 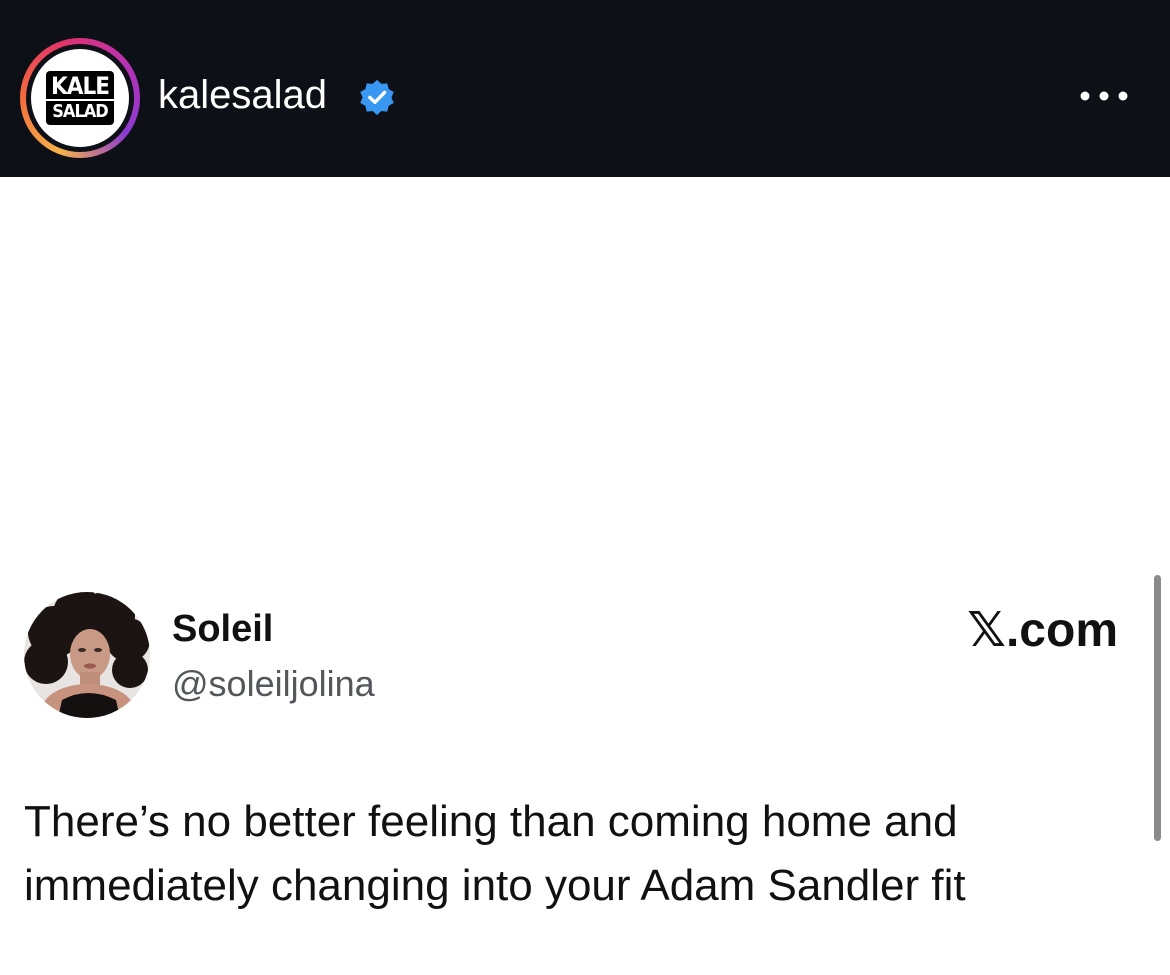 What do you see at coordinates (87, 655) in the screenshot?
I see `tweet-author-avatar` at bounding box center [87, 655].